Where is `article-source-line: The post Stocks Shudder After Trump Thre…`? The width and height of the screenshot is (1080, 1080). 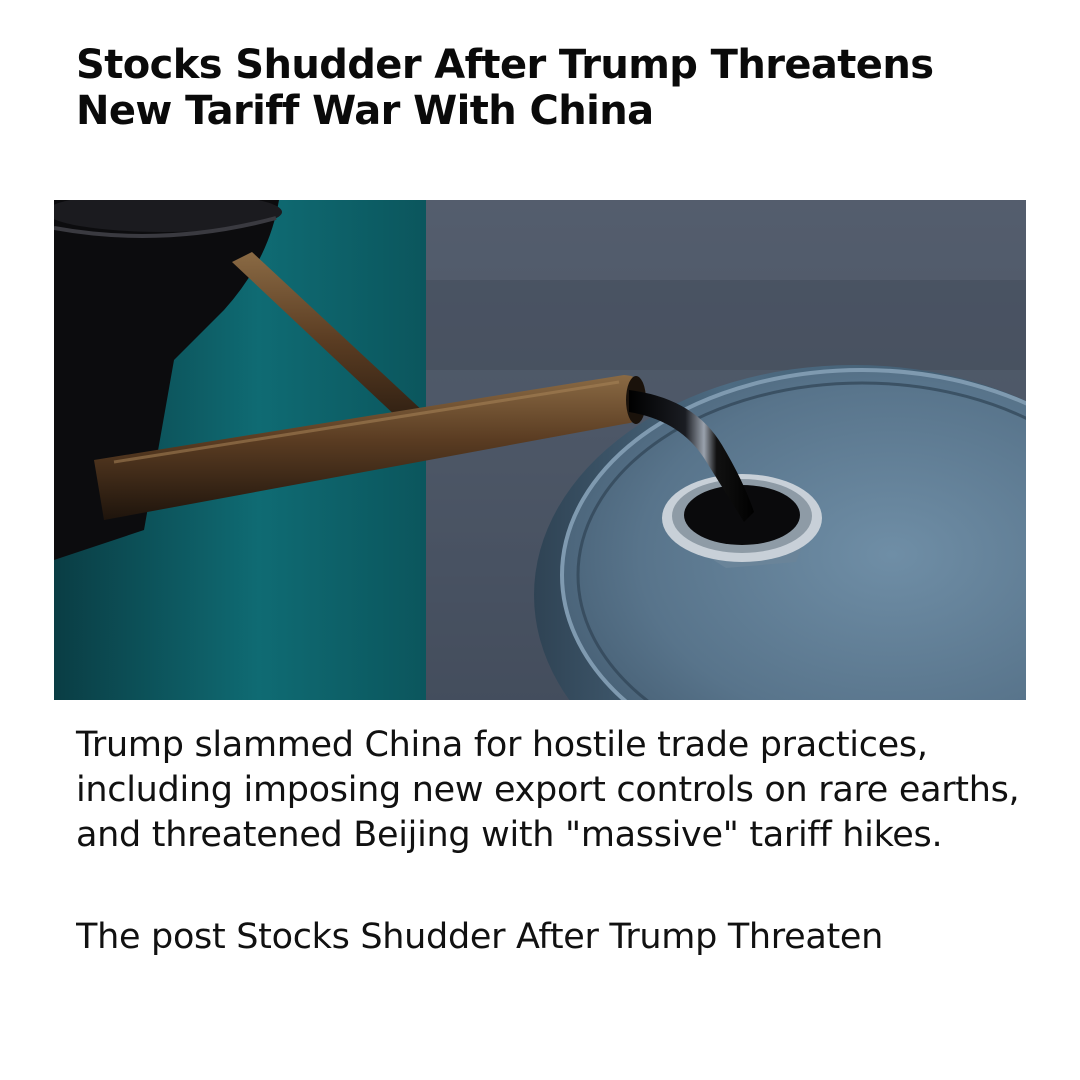
article-source-line: The post Stocks Shudder After Trump Thre… is located at coordinates (480, 937).